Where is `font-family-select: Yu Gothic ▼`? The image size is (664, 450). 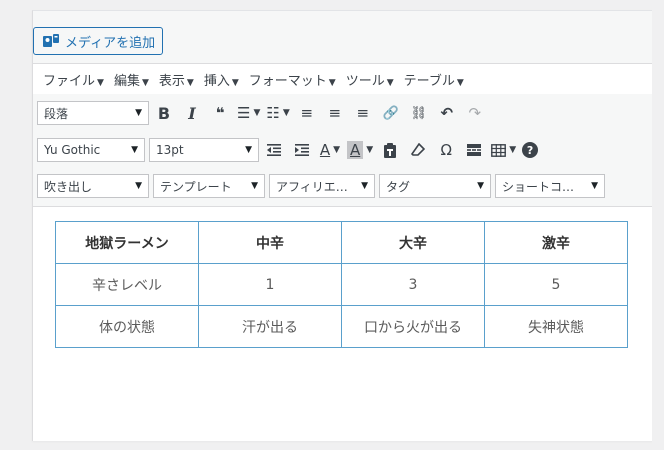
font-family-select: Yu Gothic ▼ is located at coordinates (91, 150).